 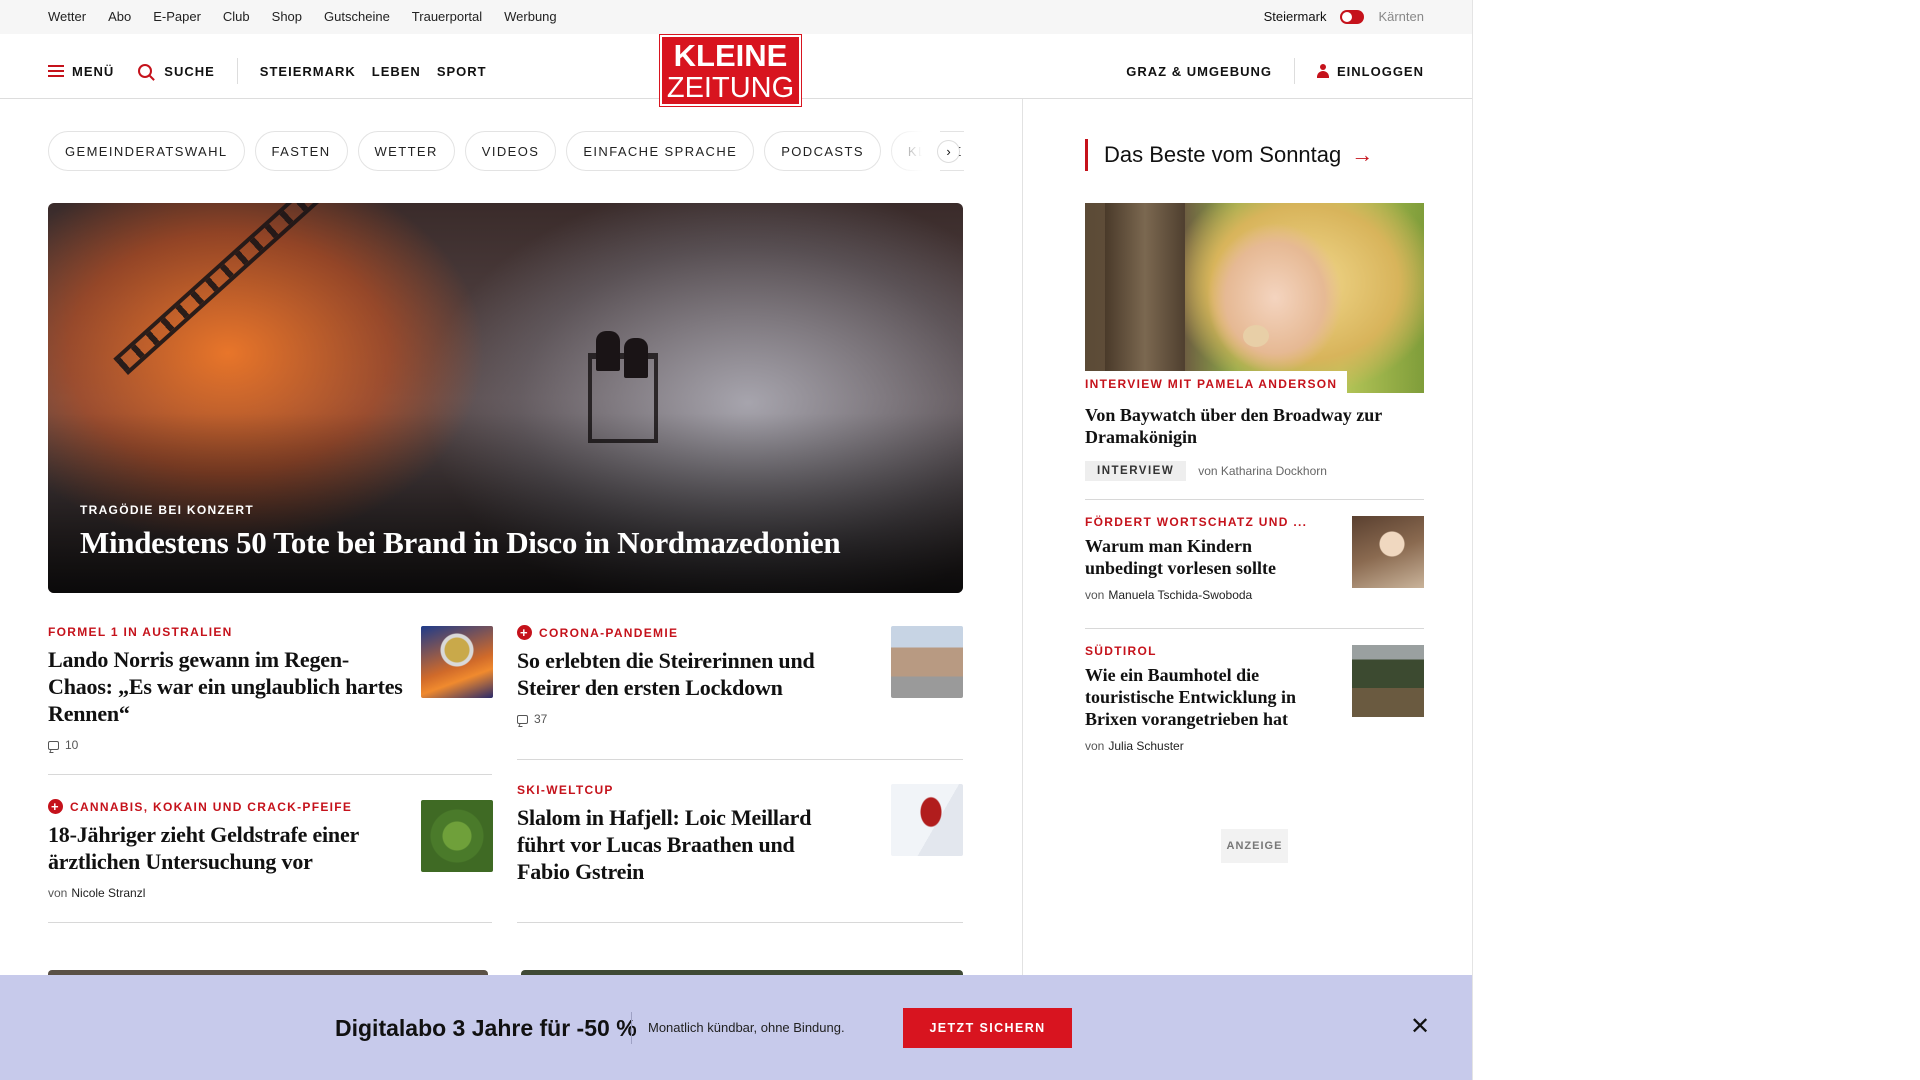 What do you see at coordinates (58, 893) in the screenshot?
I see `author-prefix: von` at bounding box center [58, 893].